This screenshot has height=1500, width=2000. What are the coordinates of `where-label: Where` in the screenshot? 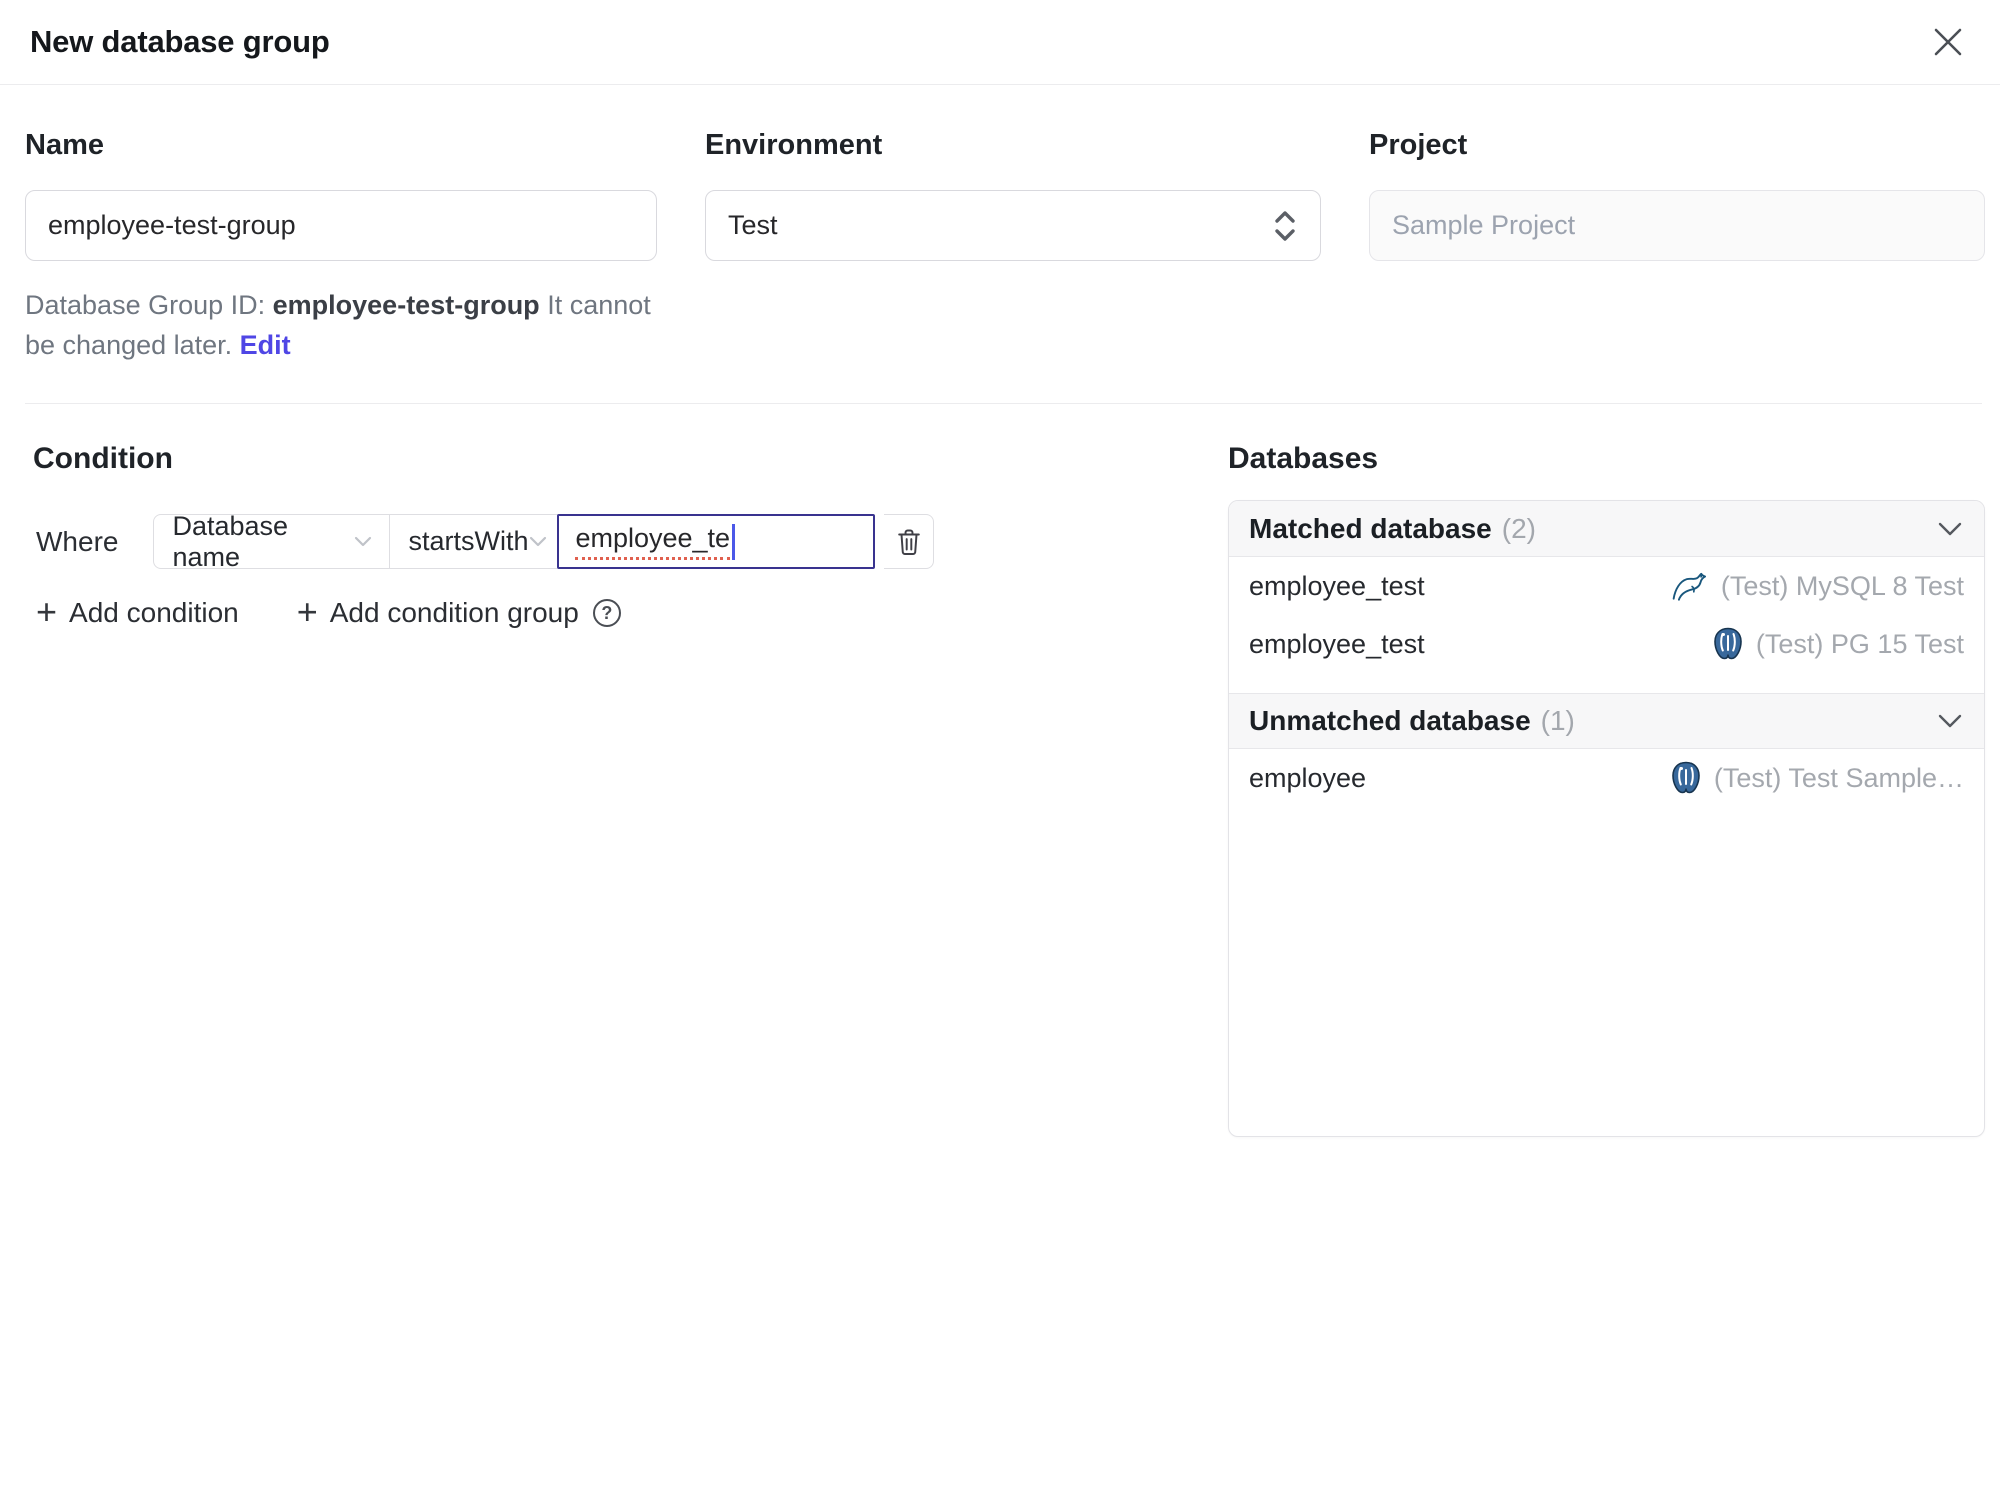 It's located at (77, 541).